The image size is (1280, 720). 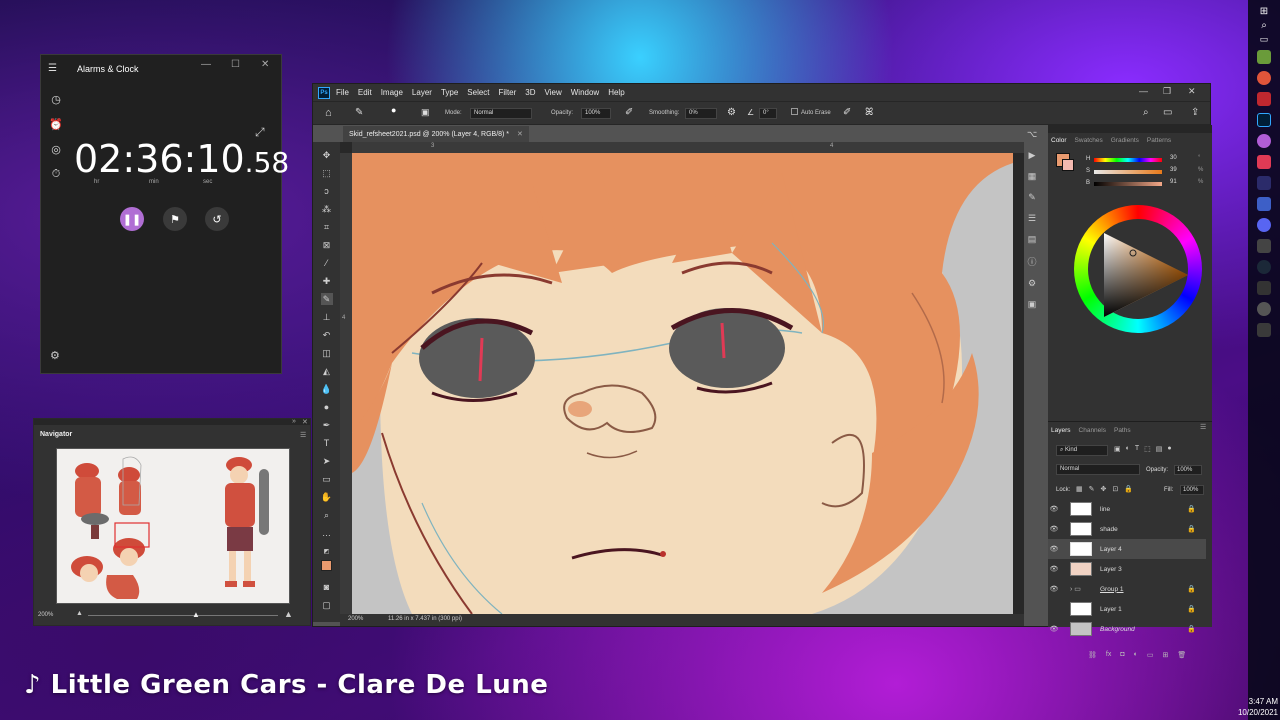 I want to click on rectangle-tool-icon: ▭, so click(x=327, y=479).